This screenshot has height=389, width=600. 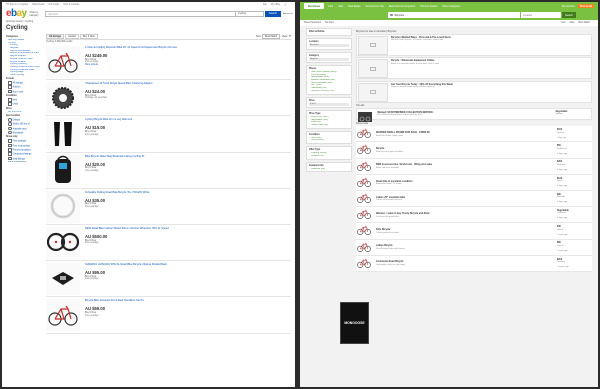 I want to click on advertising-banner: MONGOOSE, so click(x=354, y=323).